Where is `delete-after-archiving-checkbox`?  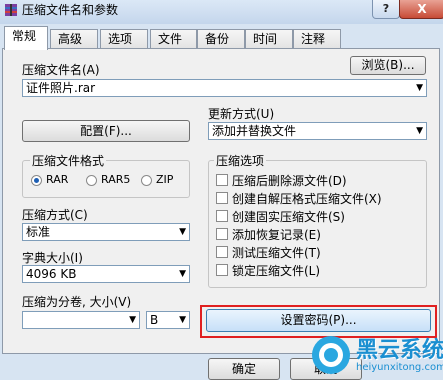
delete-after-archiving-checkbox is located at coordinates (222, 180).